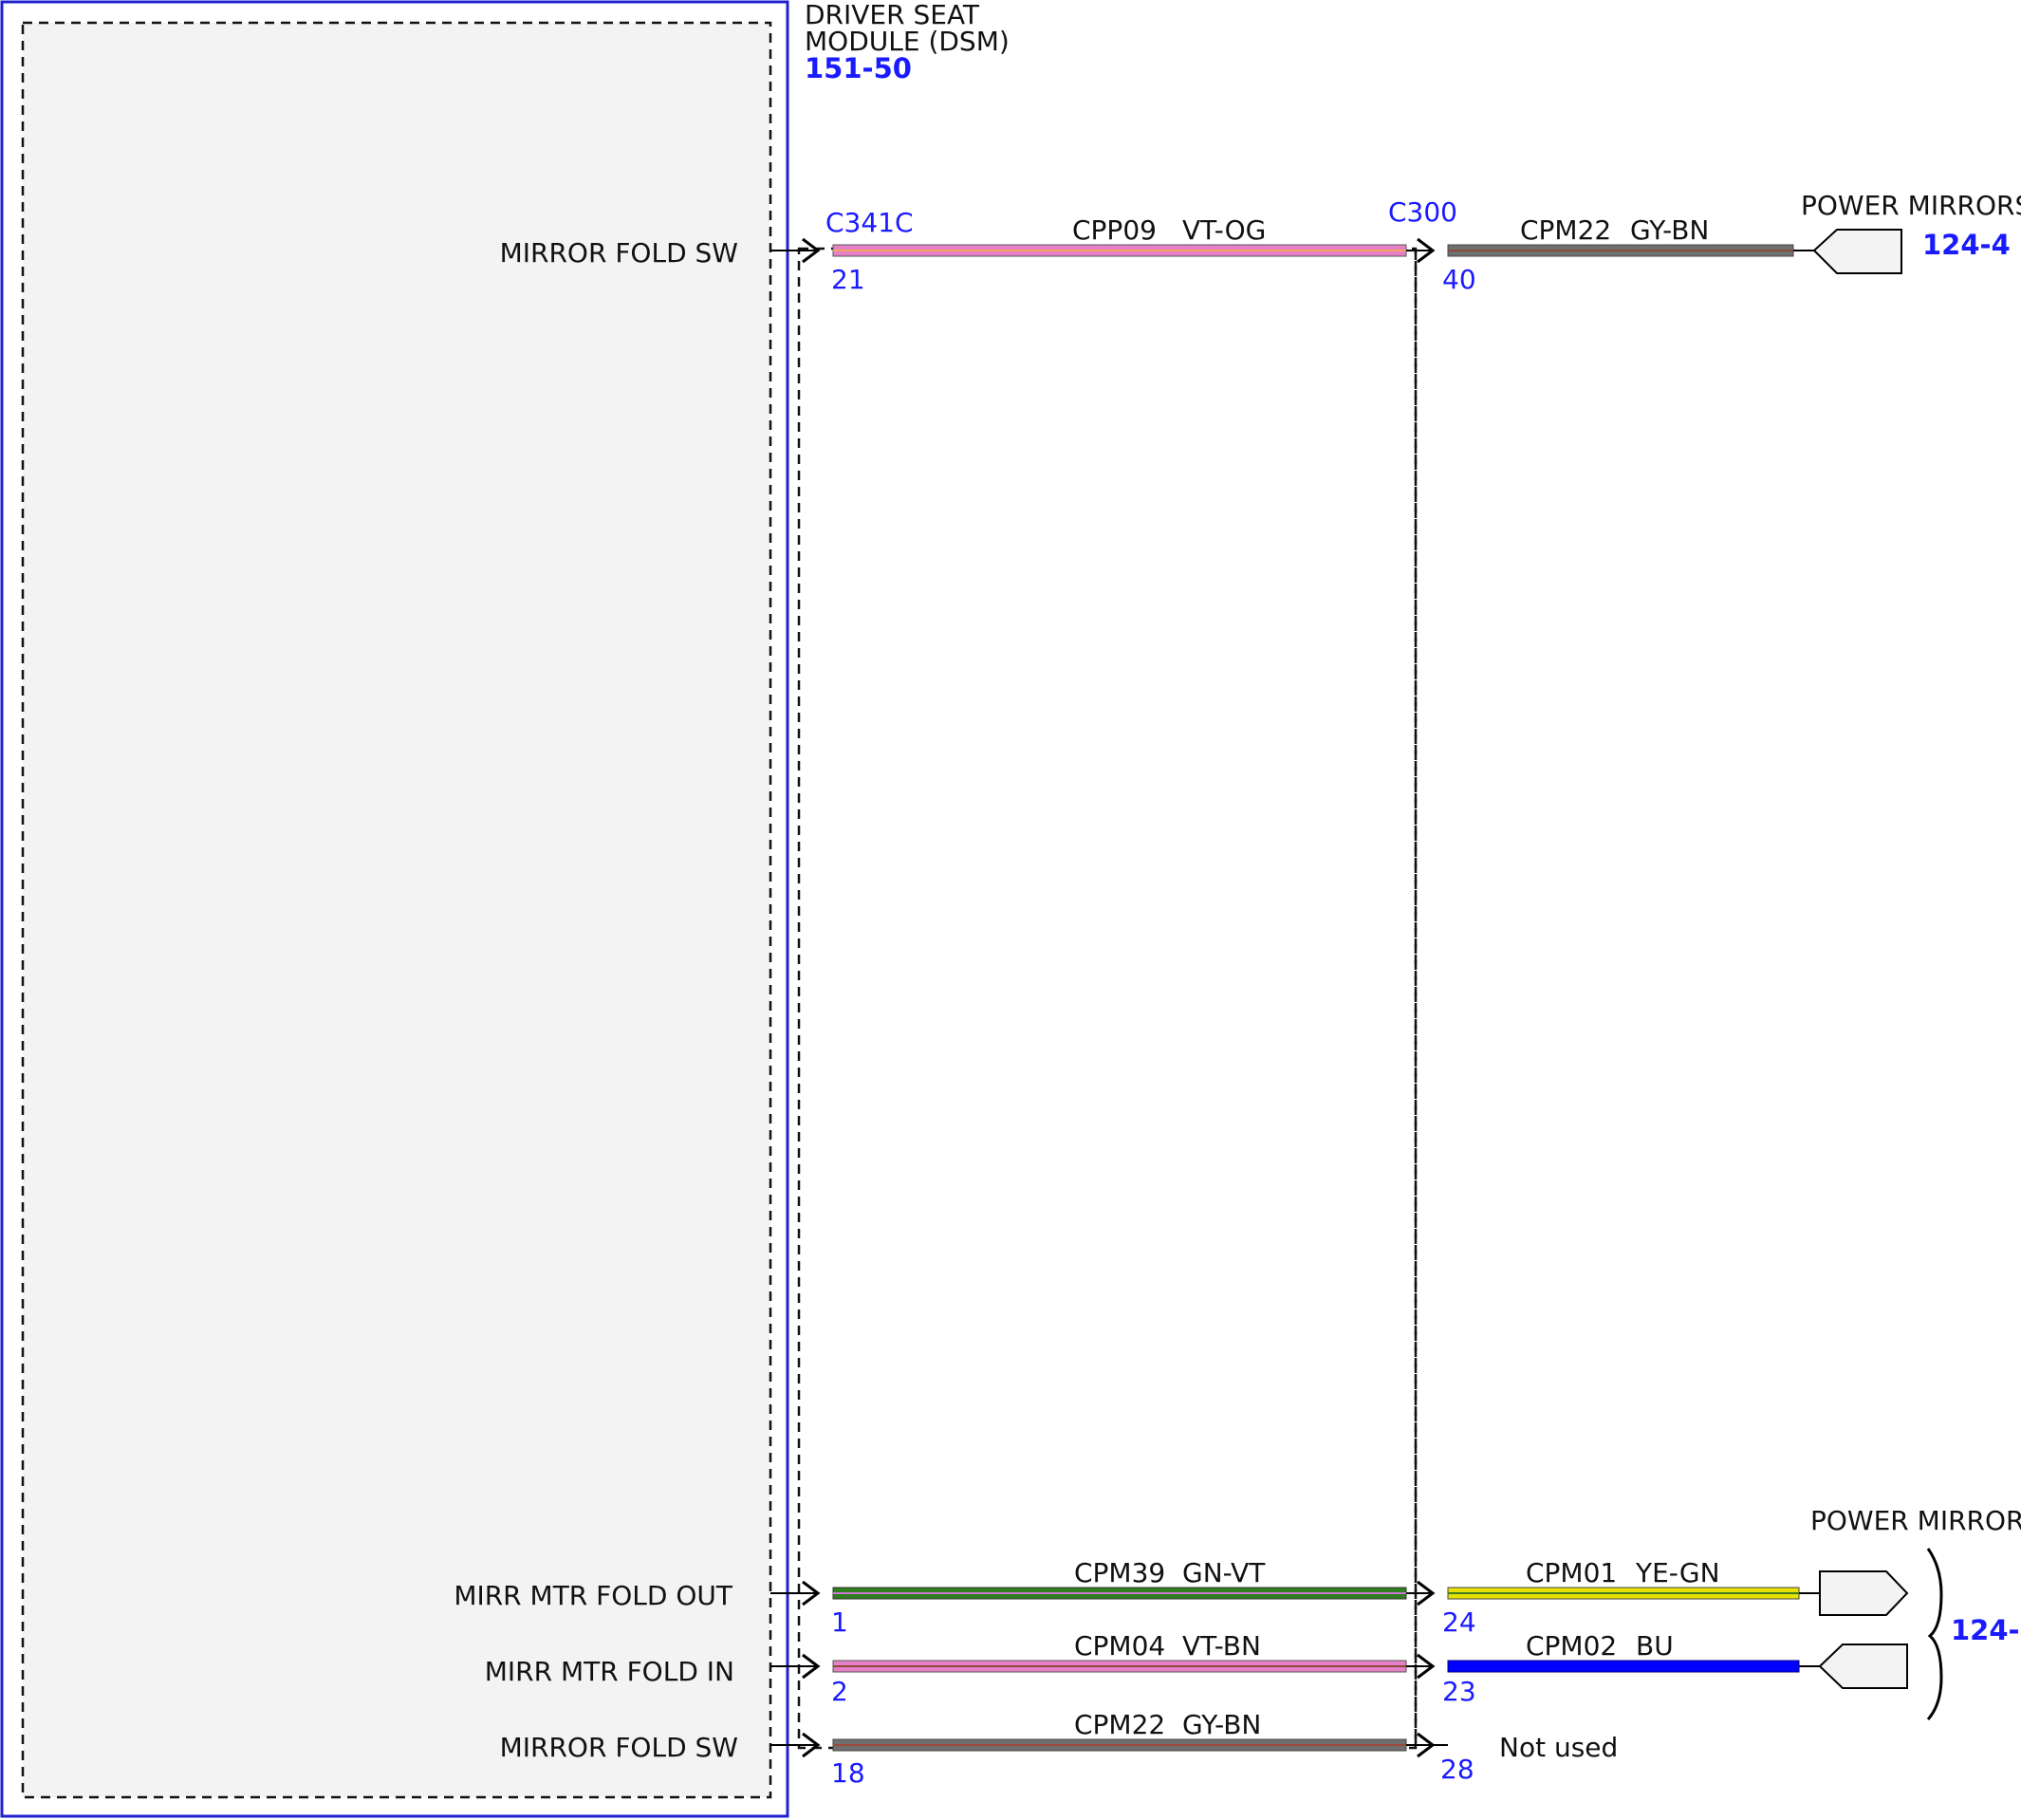 The height and width of the screenshot is (1820, 2021). Describe the element at coordinates (1986, 1630) in the screenshot. I see `destination-reference-link: 124-7` at that location.